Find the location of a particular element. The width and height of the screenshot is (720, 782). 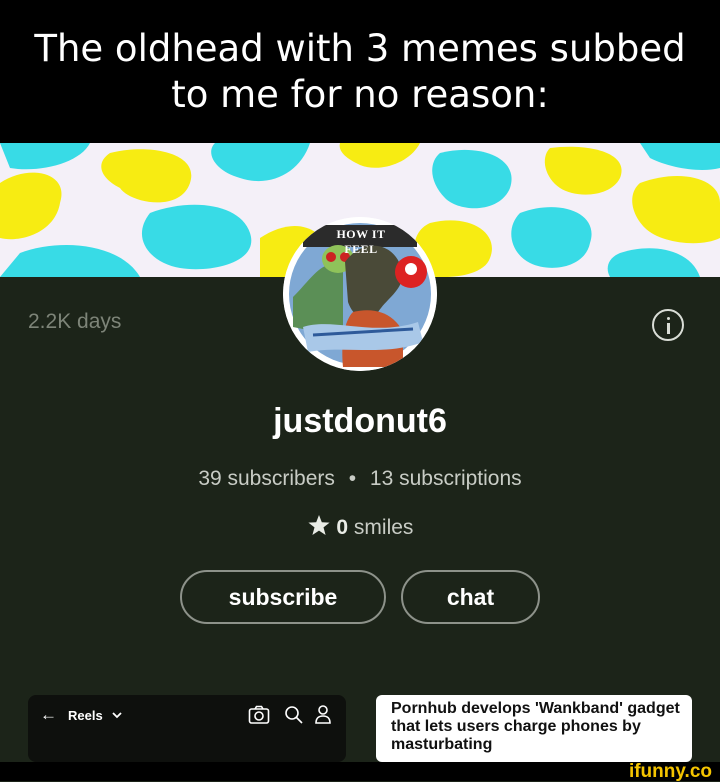

chat-button: chat is located at coordinates (470, 597).